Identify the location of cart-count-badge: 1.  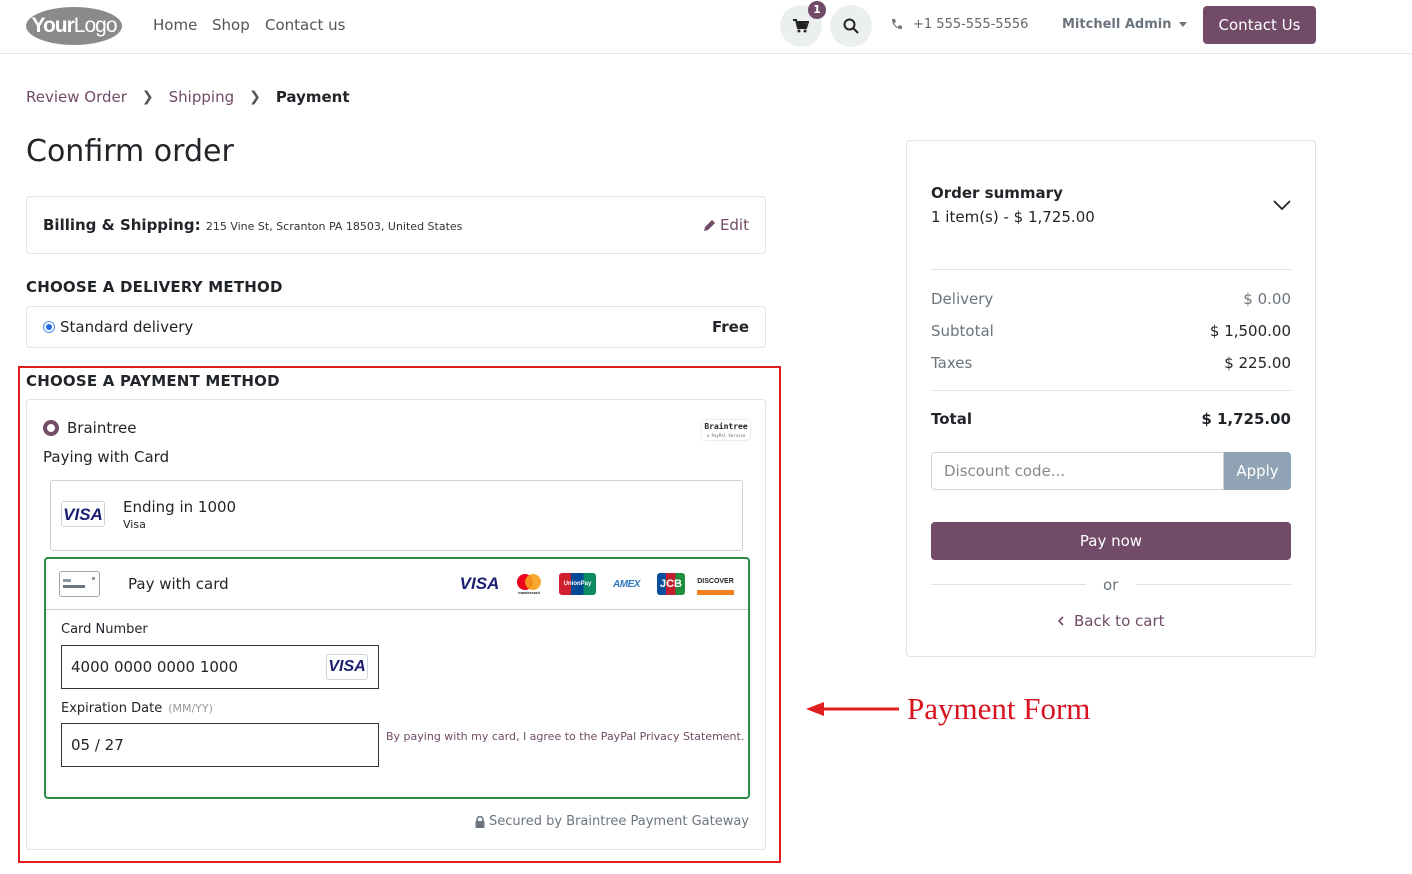
(817, 10).